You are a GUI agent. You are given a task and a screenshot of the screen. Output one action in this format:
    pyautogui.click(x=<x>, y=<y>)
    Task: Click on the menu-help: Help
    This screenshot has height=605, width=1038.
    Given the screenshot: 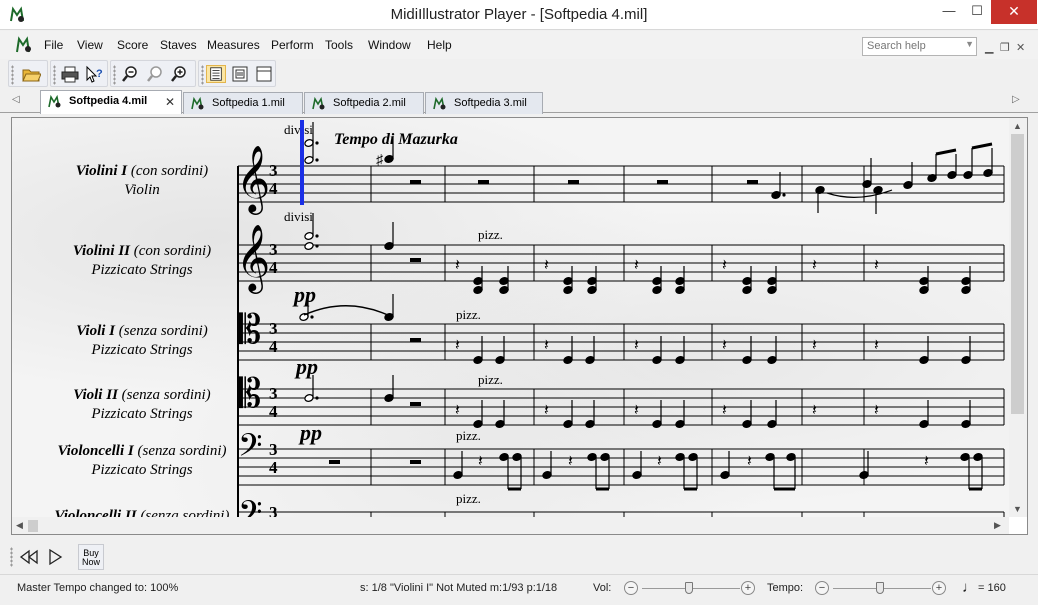 What is the action you would take?
    pyautogui.click(x=439, y=45)
    